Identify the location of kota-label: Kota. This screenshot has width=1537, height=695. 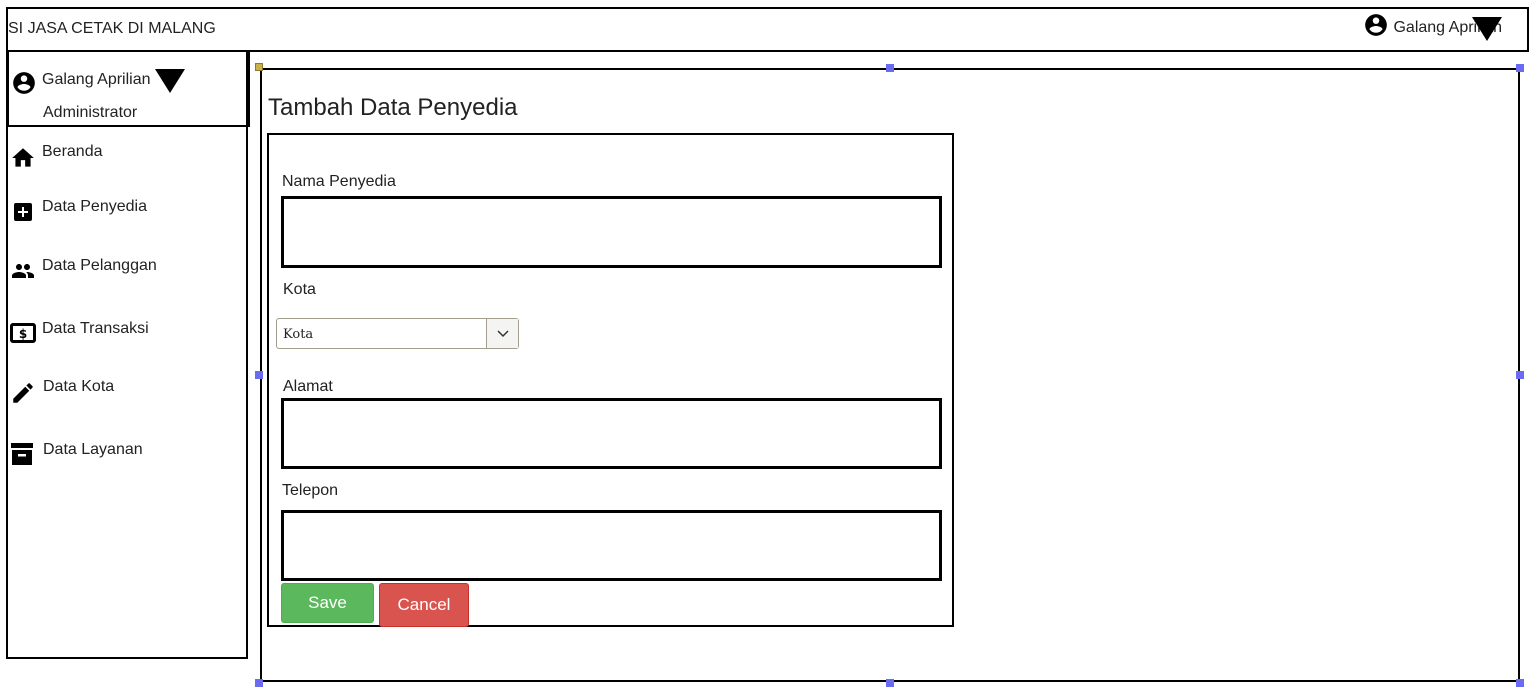
(299, 289).